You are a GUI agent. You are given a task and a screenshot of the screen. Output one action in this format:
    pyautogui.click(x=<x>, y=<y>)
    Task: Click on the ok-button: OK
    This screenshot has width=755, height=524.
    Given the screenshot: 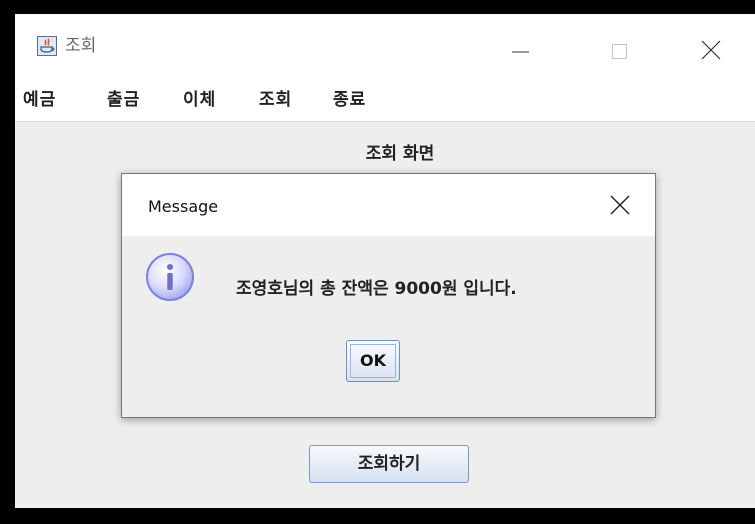 What is the action you would take?
    pyautogui.click(x=373, y=361)
    